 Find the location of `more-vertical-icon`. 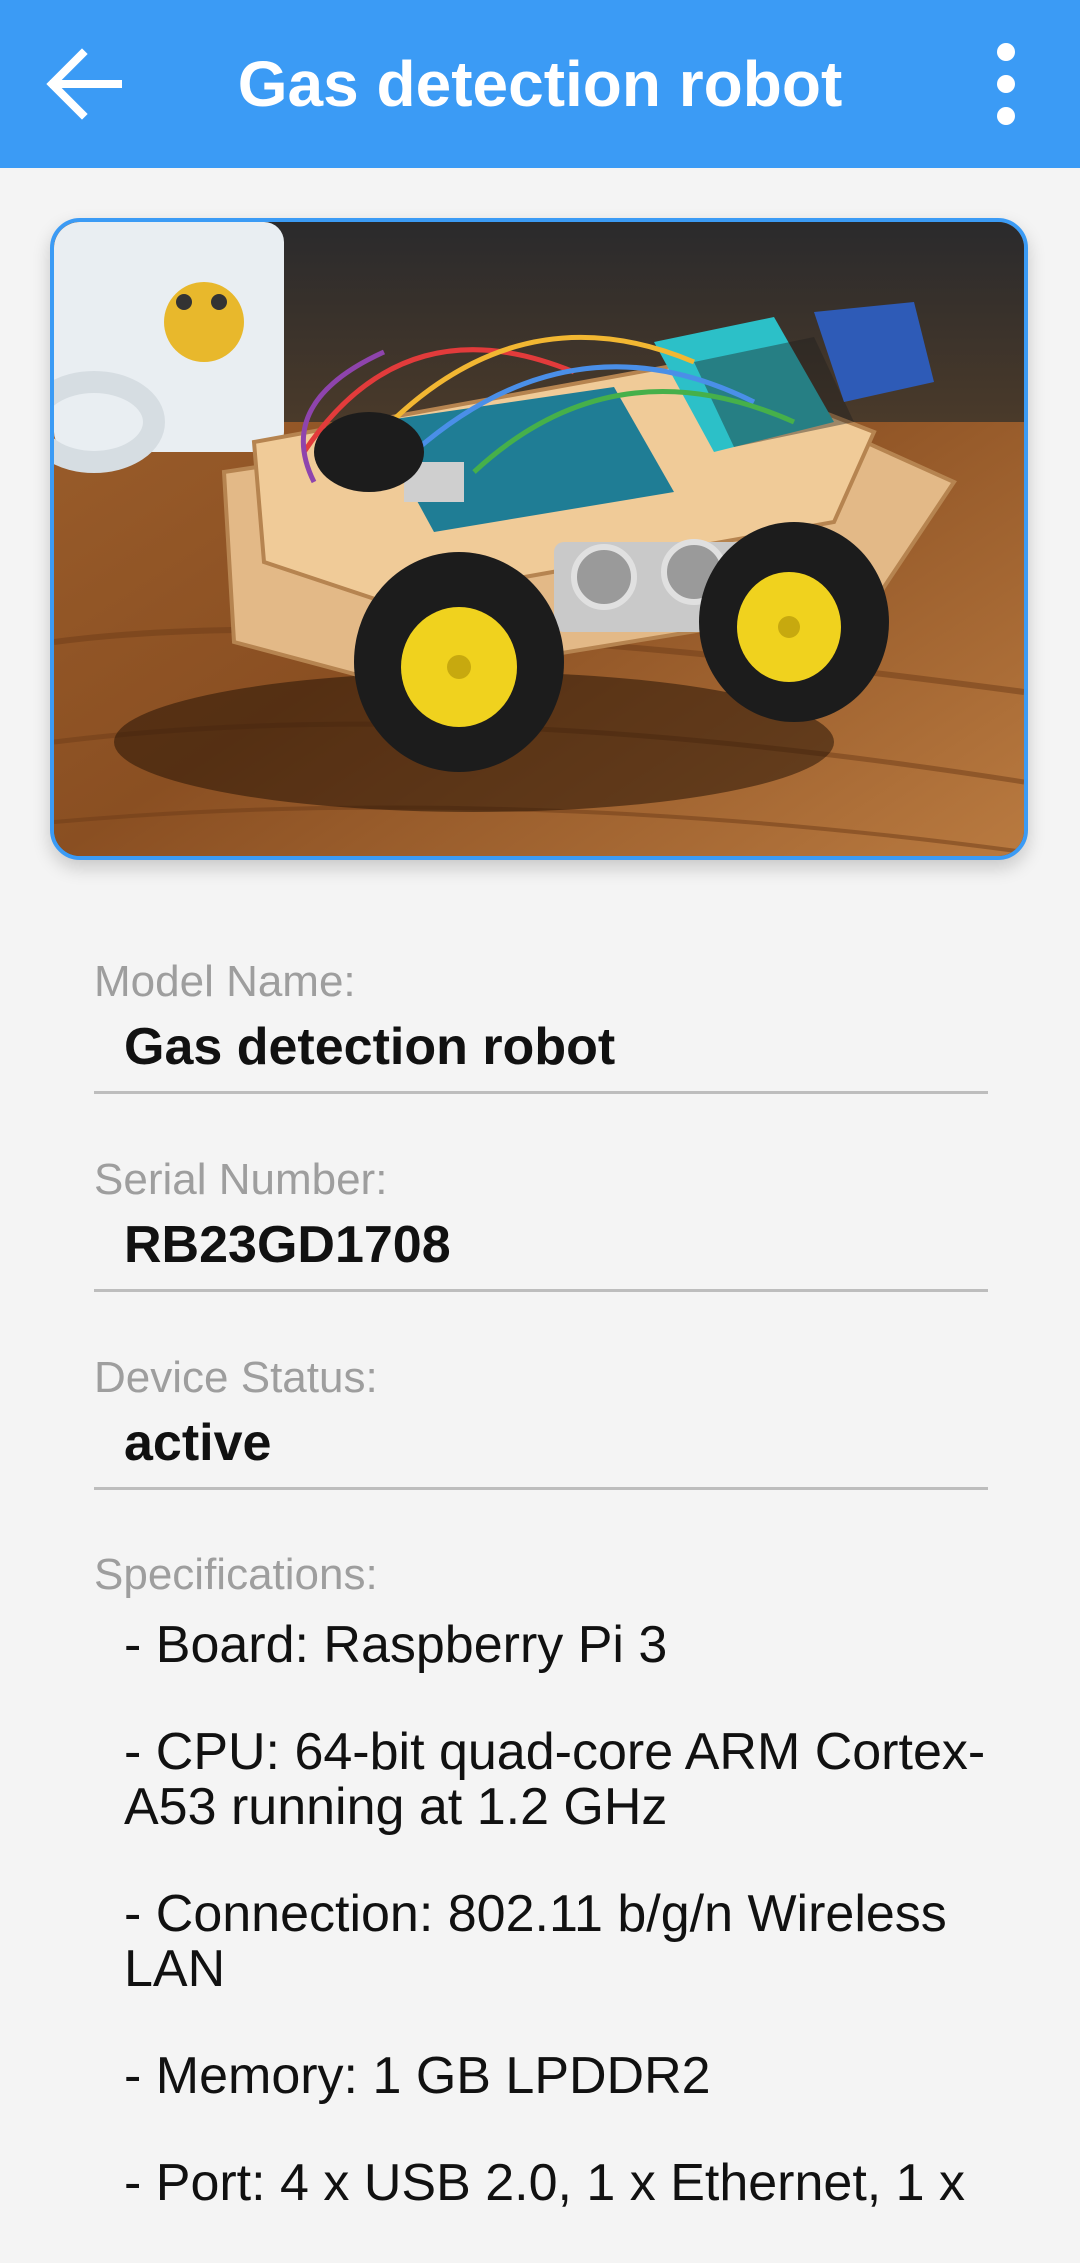

more-vertical-icon is located at coordinates (1006, 84).